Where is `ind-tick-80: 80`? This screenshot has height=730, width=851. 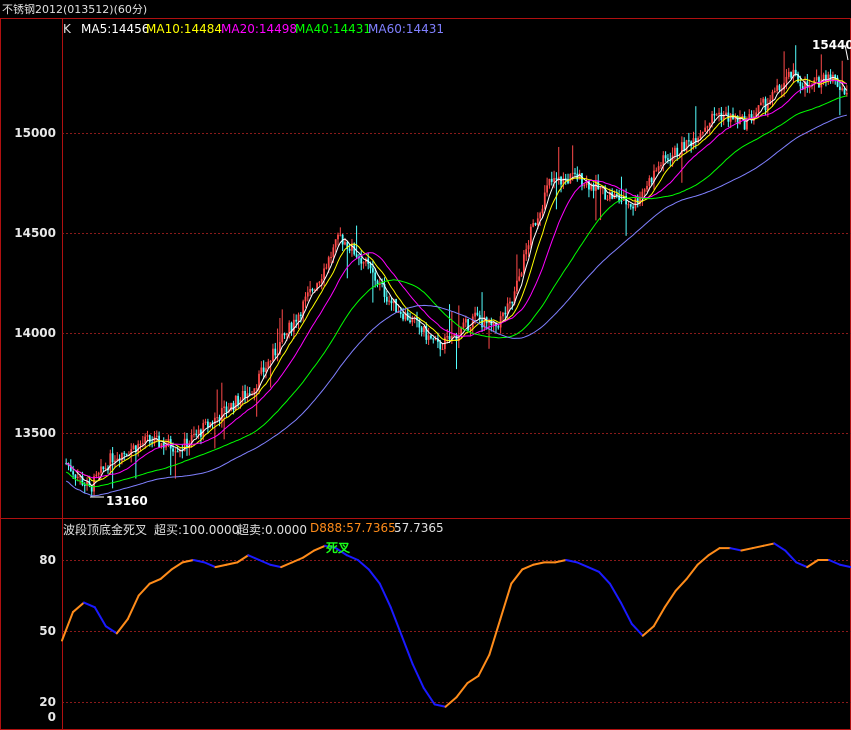
ind-tick-80: 80 is located at coordinates (47, 560).